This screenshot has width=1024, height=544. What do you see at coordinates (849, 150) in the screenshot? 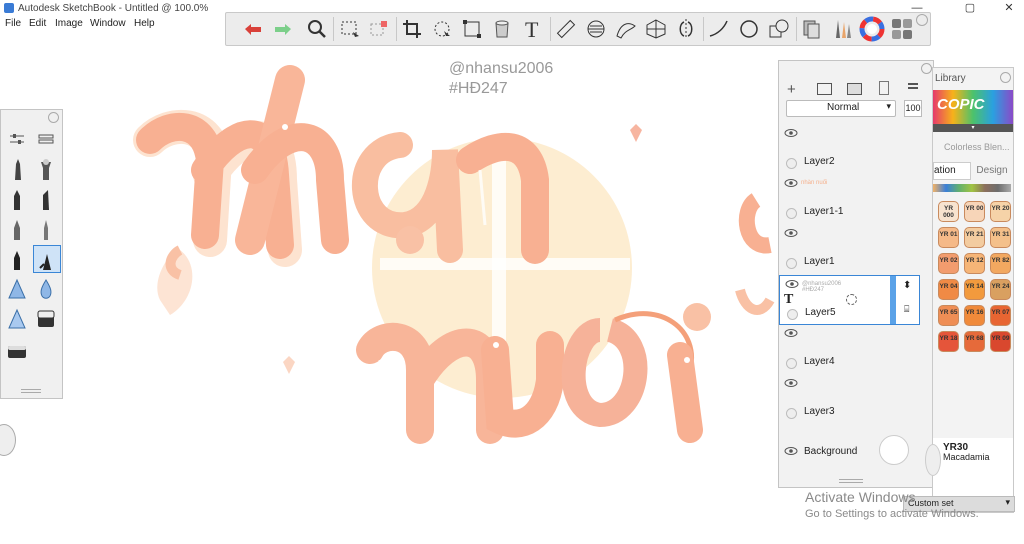
I see `layer-row: Layer2` at bounding box center [849, 150].